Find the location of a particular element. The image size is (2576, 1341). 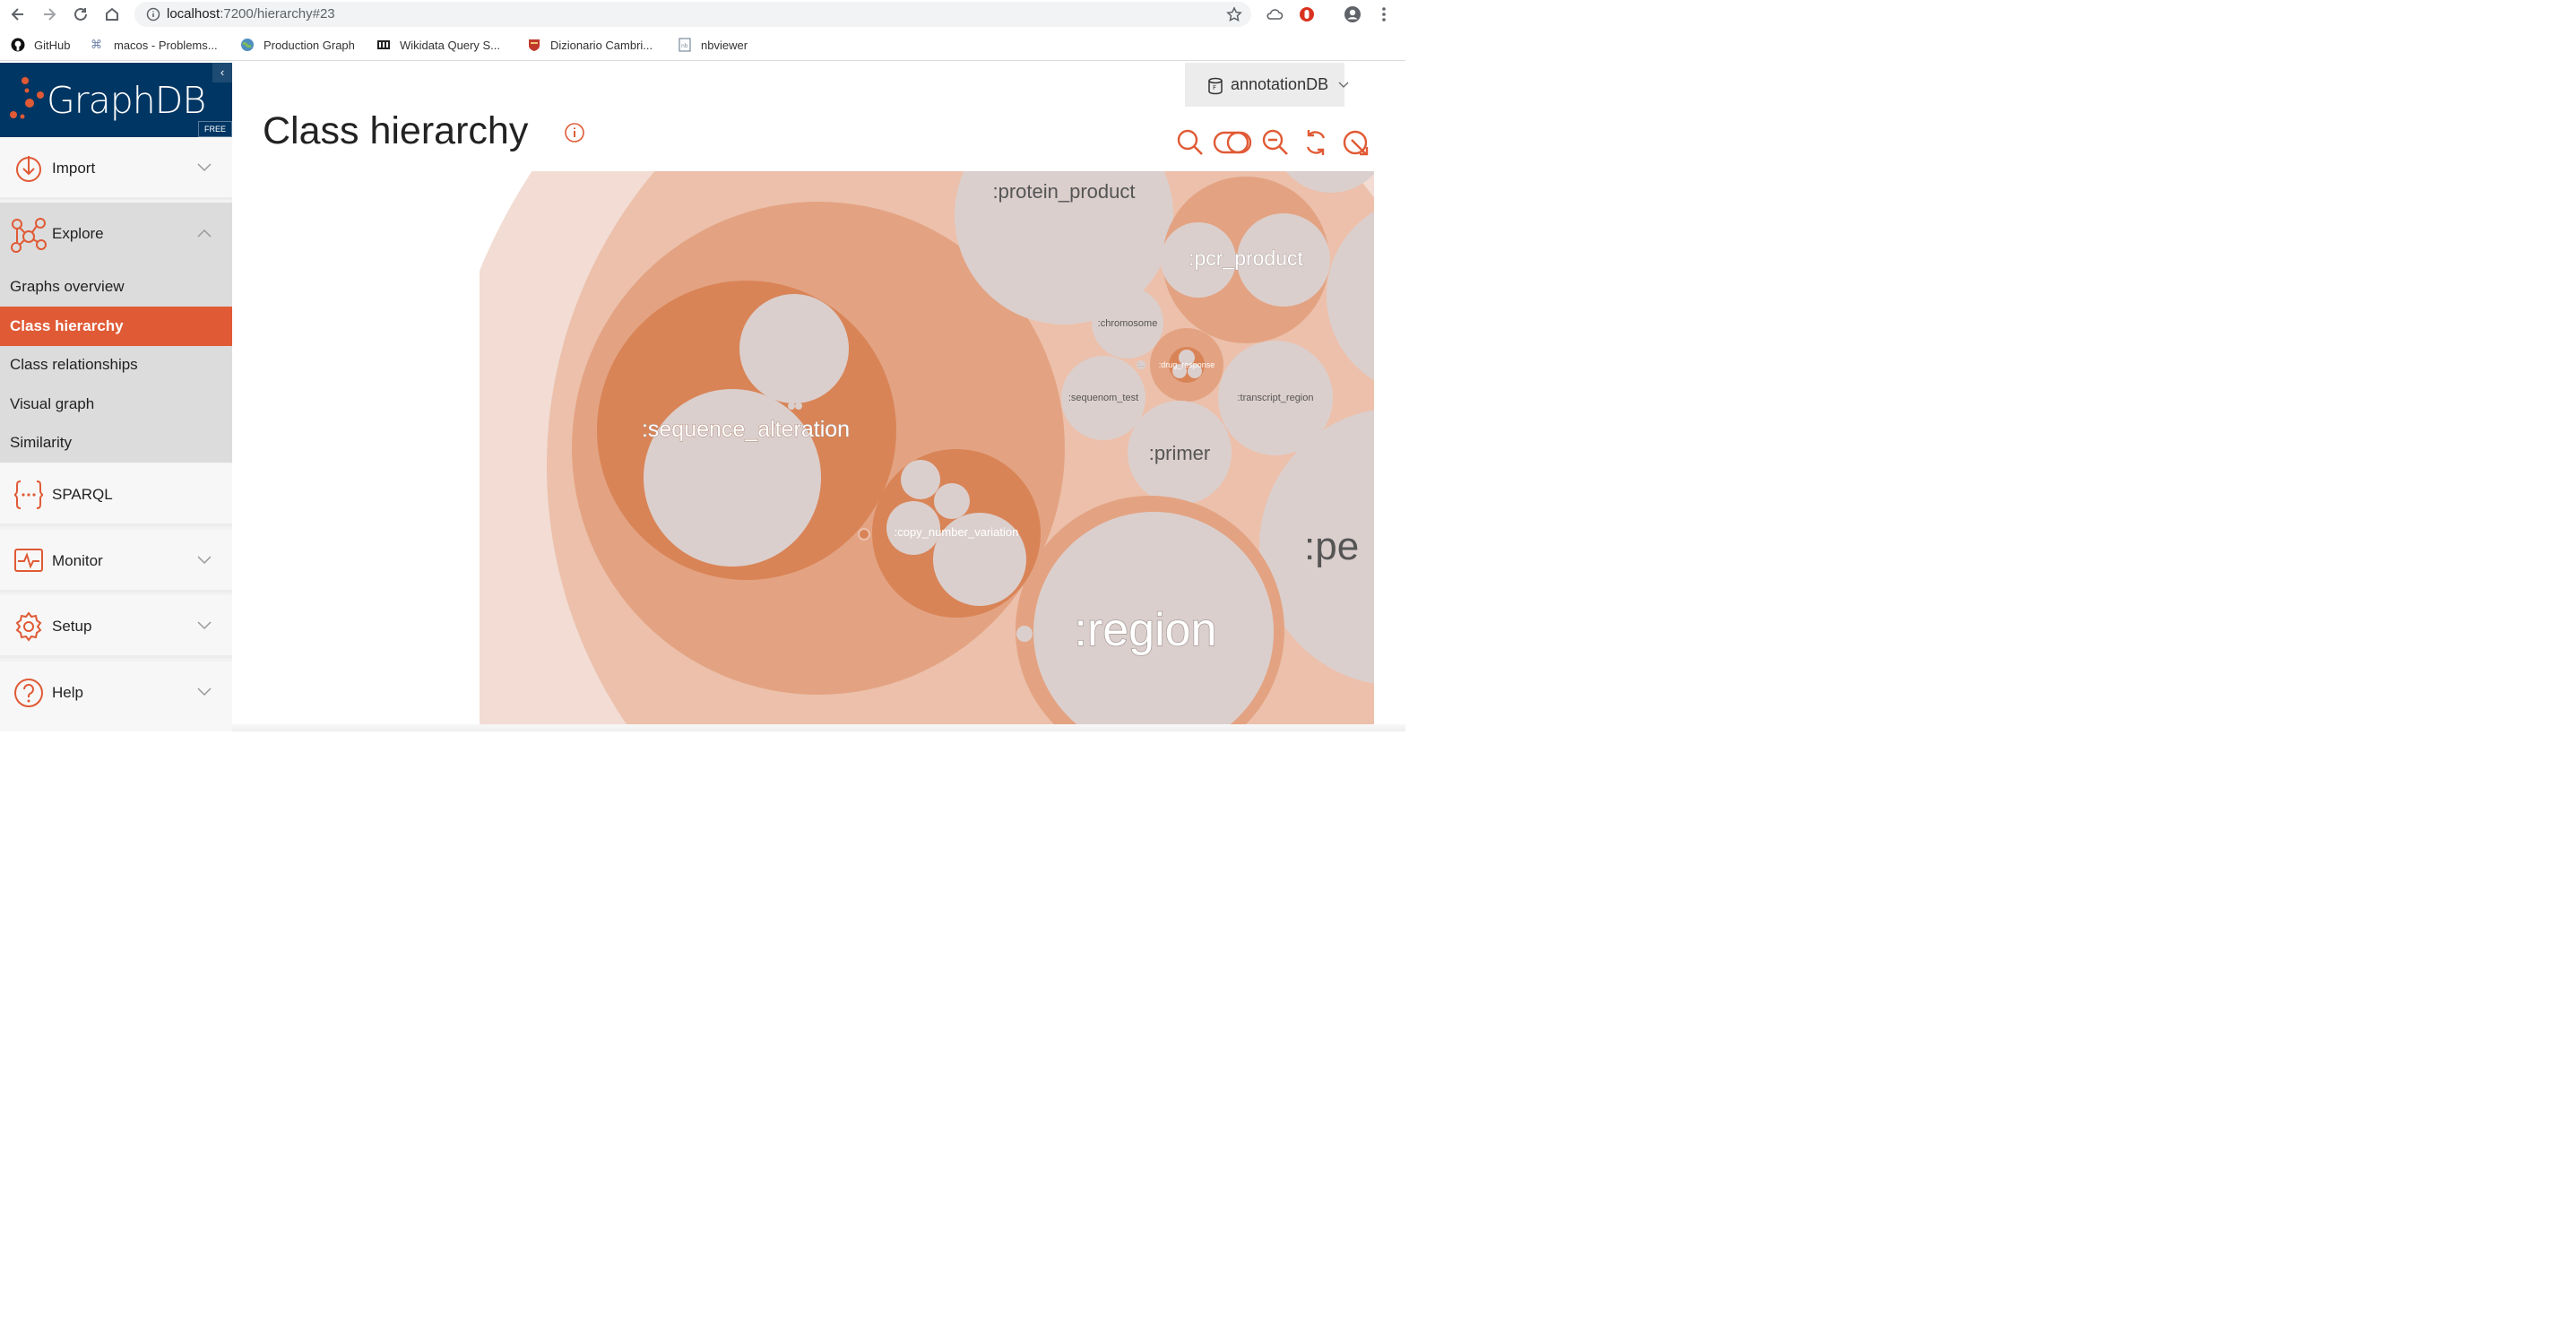

page-footer-shadow is located at coordinates (818, 727).